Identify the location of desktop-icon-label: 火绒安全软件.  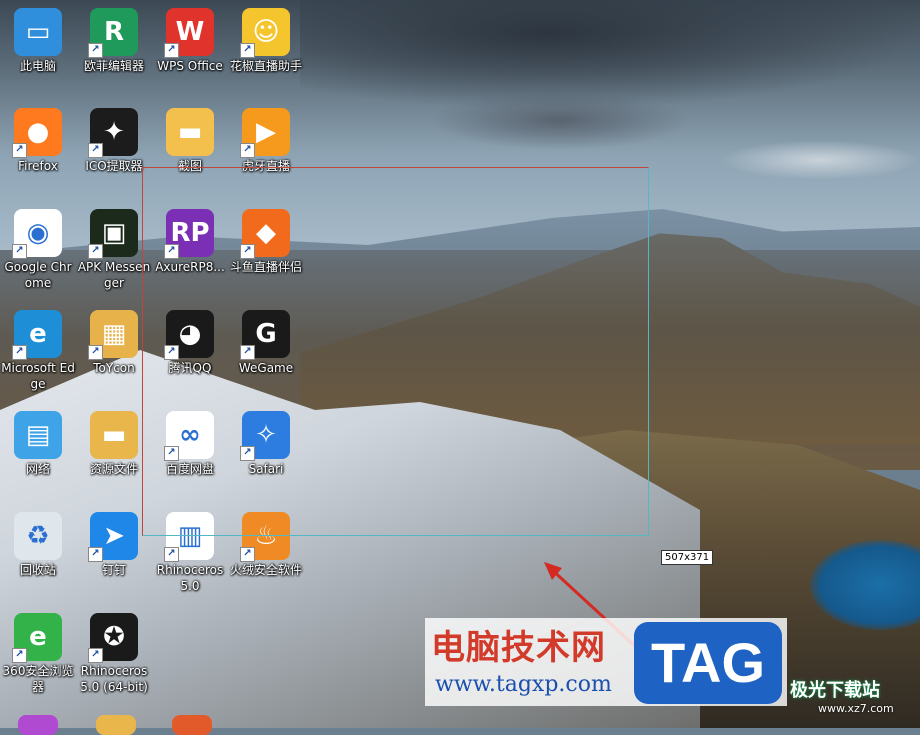
(265, 570).